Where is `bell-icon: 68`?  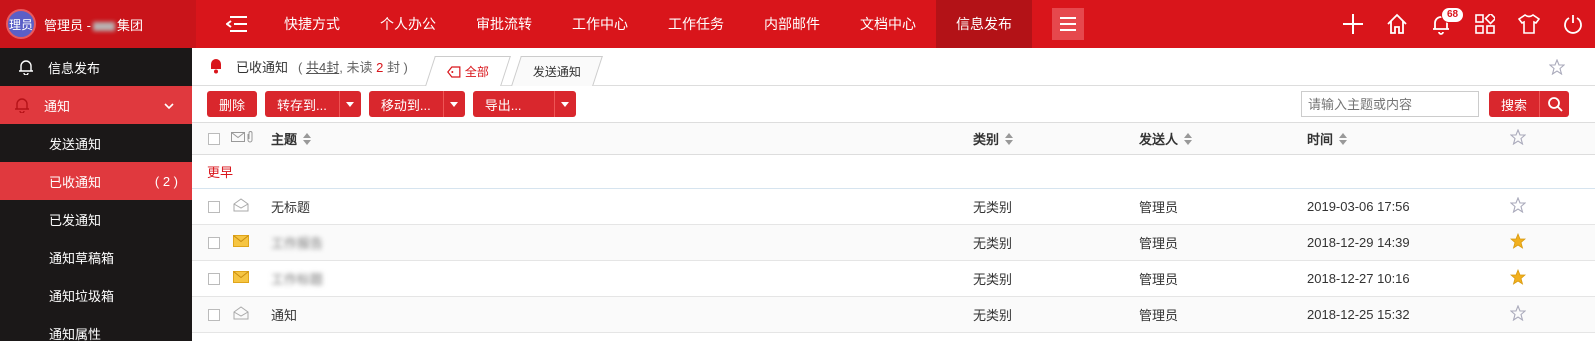 bell-icon: 68 is located at coordinates (1442, 24).